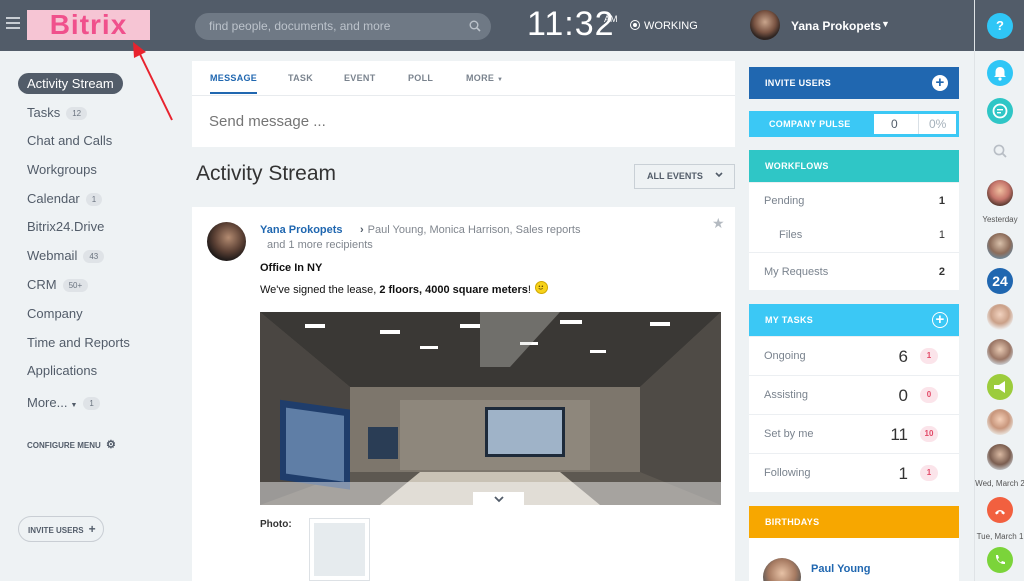 The width and height of the screenshot is (1024, 581). What do you see at coordinates (854, 472) in the screenshot?
I see `task-row-following: Following 1 1` at bounding box center [854, 472].